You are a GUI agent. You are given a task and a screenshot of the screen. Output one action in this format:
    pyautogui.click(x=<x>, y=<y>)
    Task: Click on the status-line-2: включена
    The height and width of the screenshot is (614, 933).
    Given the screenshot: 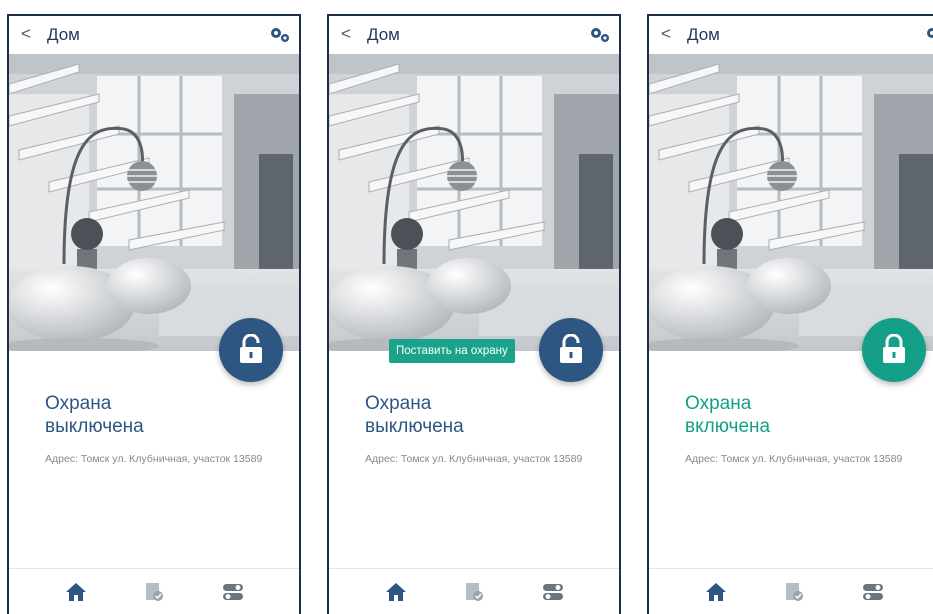 What is the action you would take?
    pyautogui.click(x=728, y=426)
    